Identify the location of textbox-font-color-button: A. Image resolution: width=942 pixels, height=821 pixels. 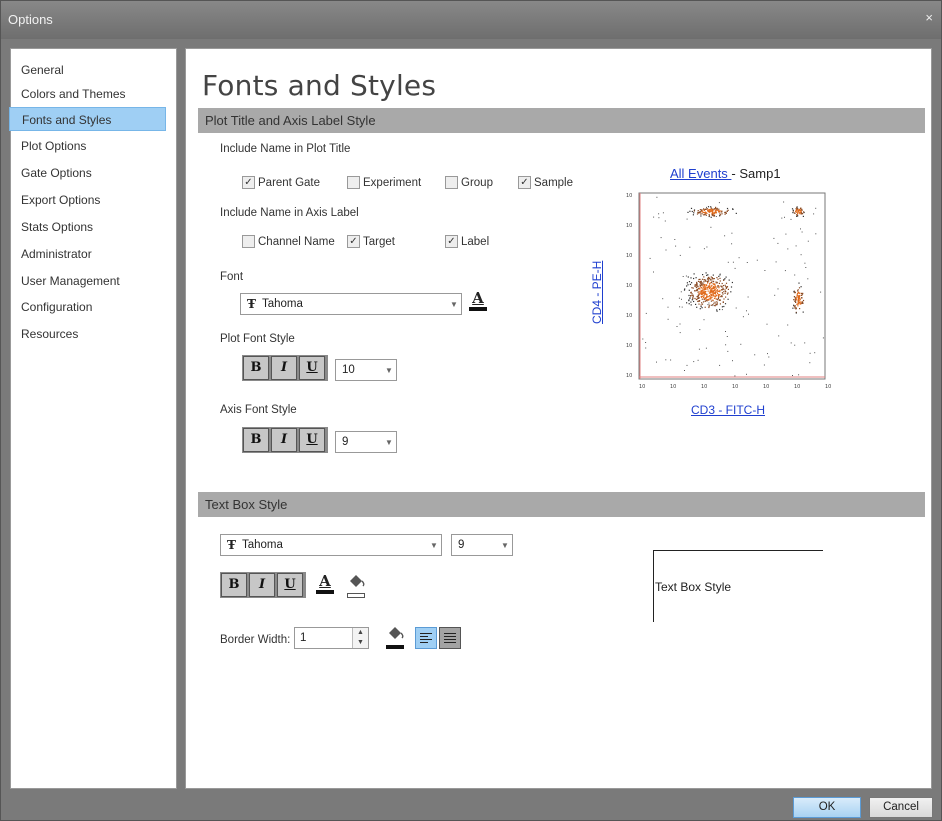
(325, 584).